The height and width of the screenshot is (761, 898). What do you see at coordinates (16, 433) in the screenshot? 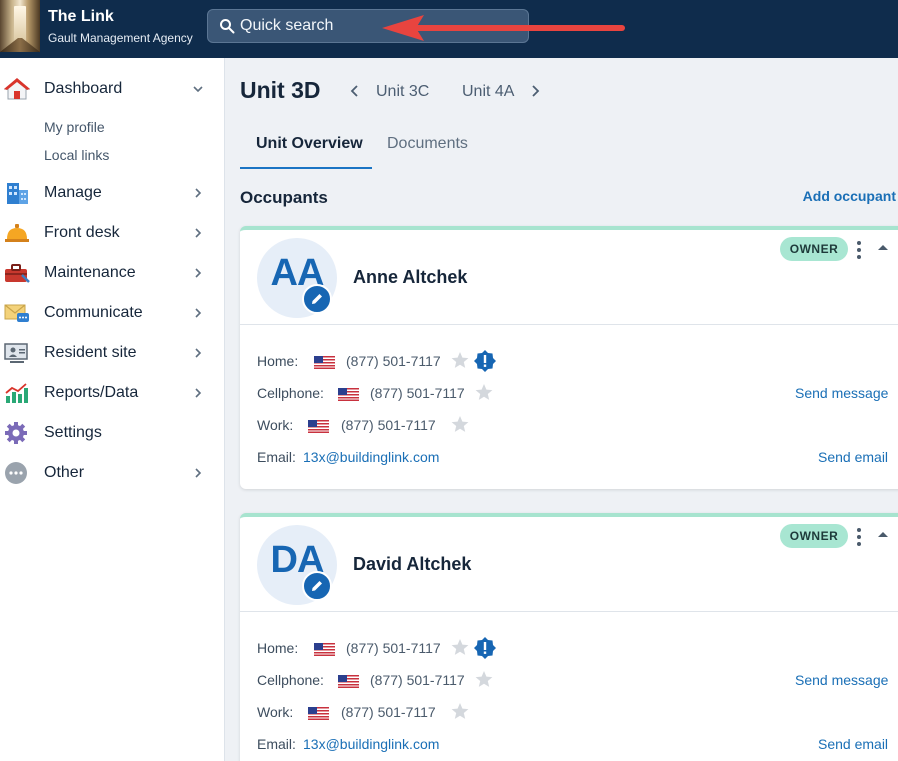
I see `gear-icon` at bounding box center [16, 433].